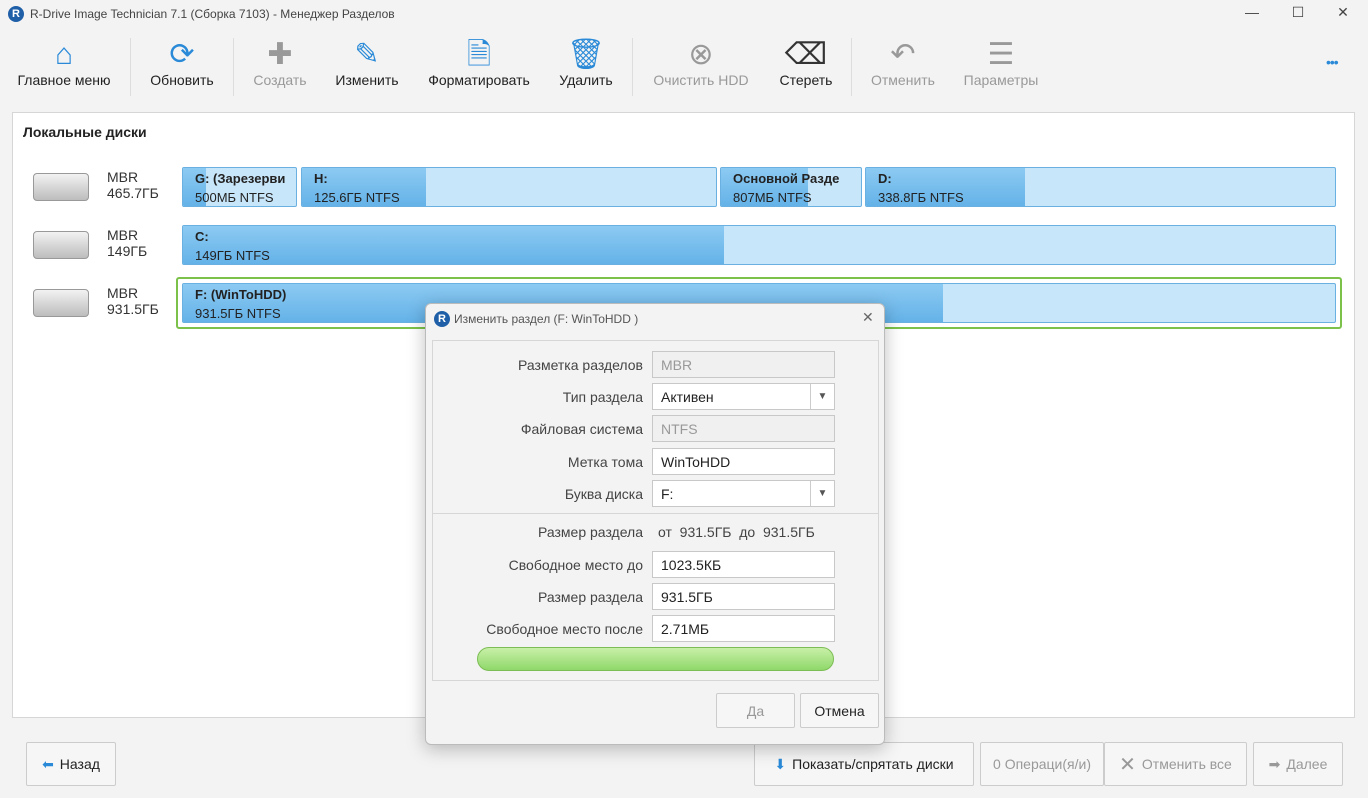 This screenshot has width=1368, height=798. I want to click on partition-block: C: 149ГБ NTFS, so click(759, 245).